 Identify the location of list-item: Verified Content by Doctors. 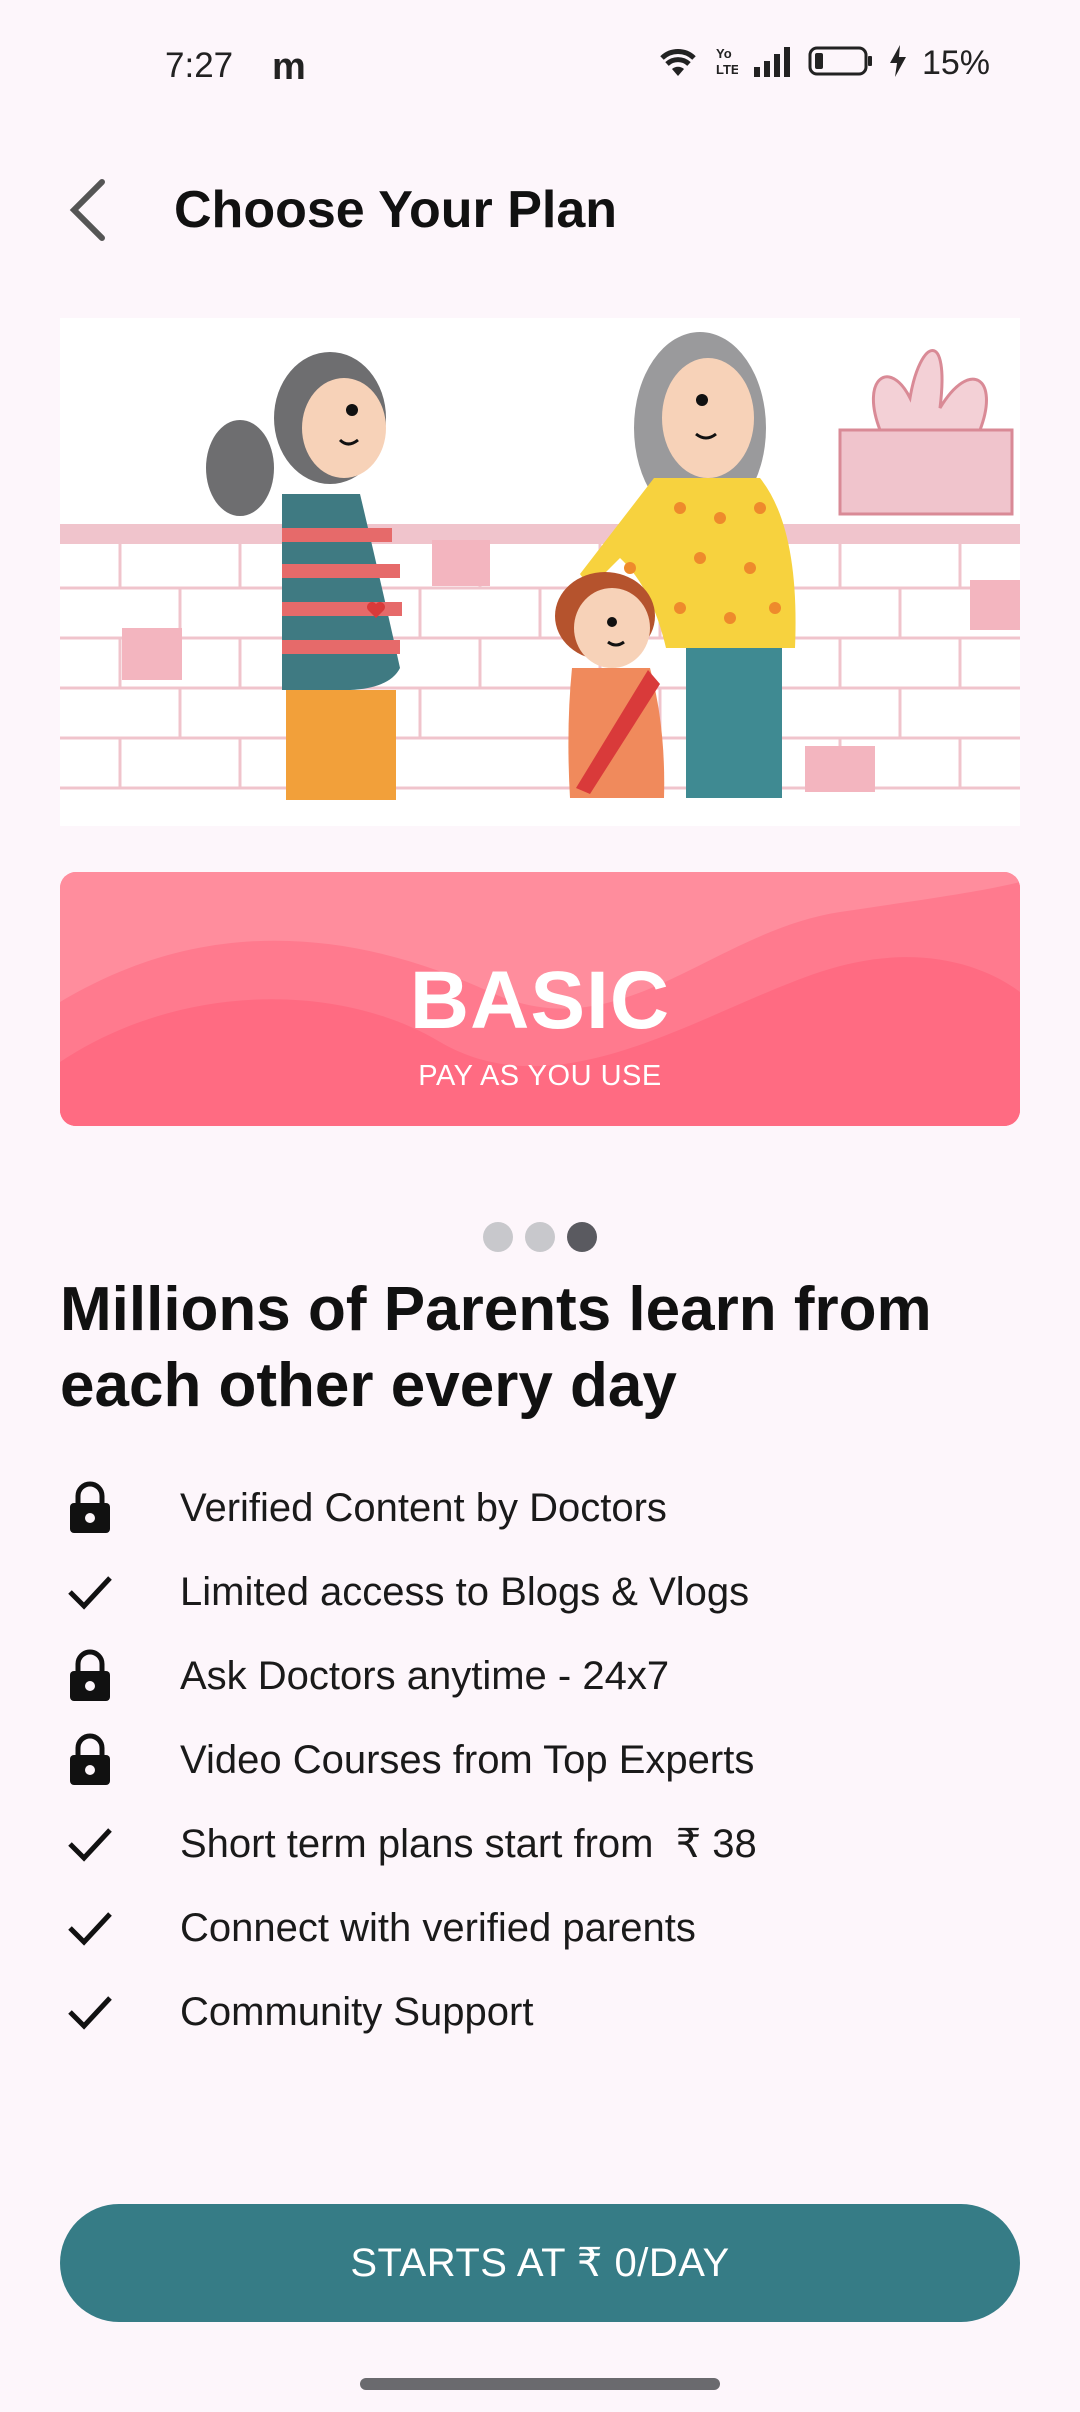
(540, 1508).